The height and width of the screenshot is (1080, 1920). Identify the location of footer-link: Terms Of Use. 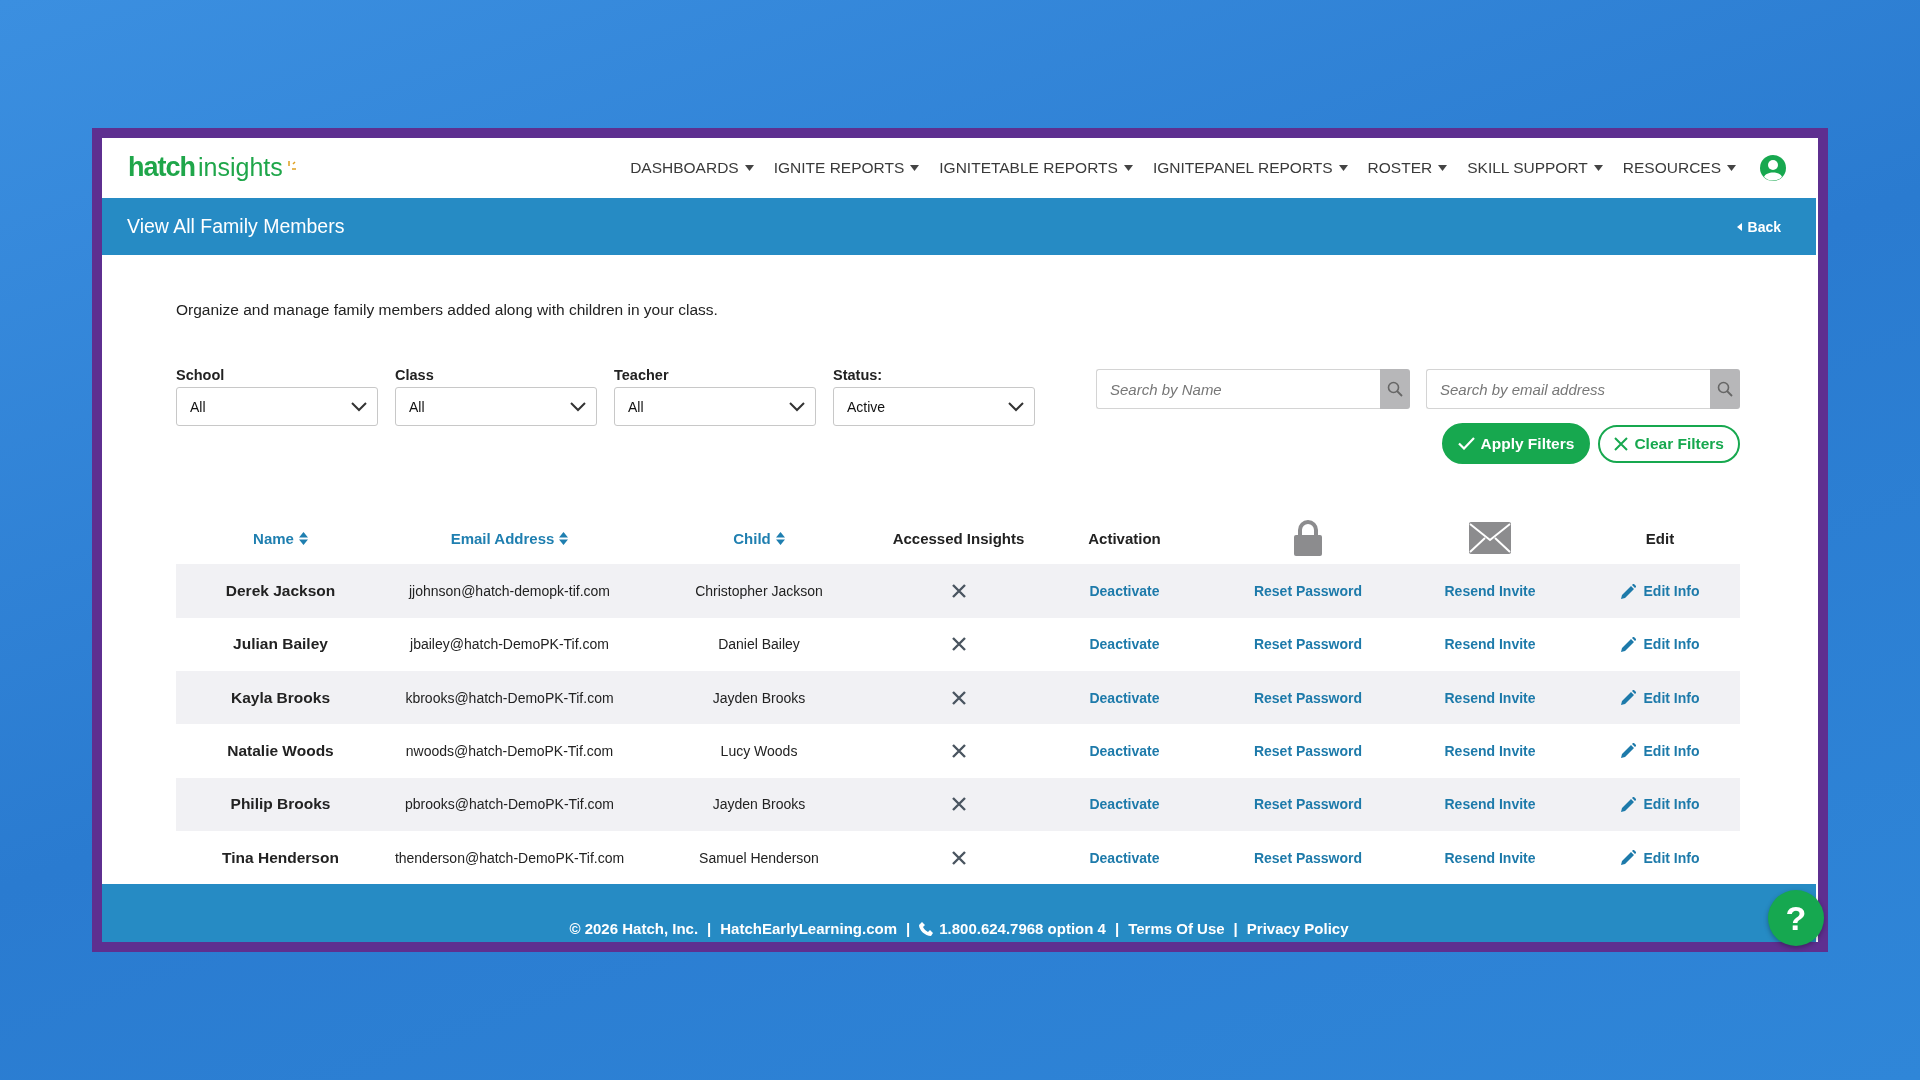
(1176, 928).